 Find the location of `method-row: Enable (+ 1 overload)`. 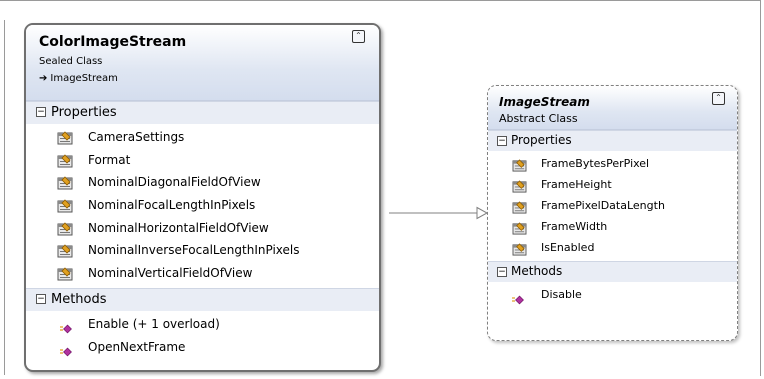

method-row: Enable (+ 1 overload) is located at coordinates (202, 325).